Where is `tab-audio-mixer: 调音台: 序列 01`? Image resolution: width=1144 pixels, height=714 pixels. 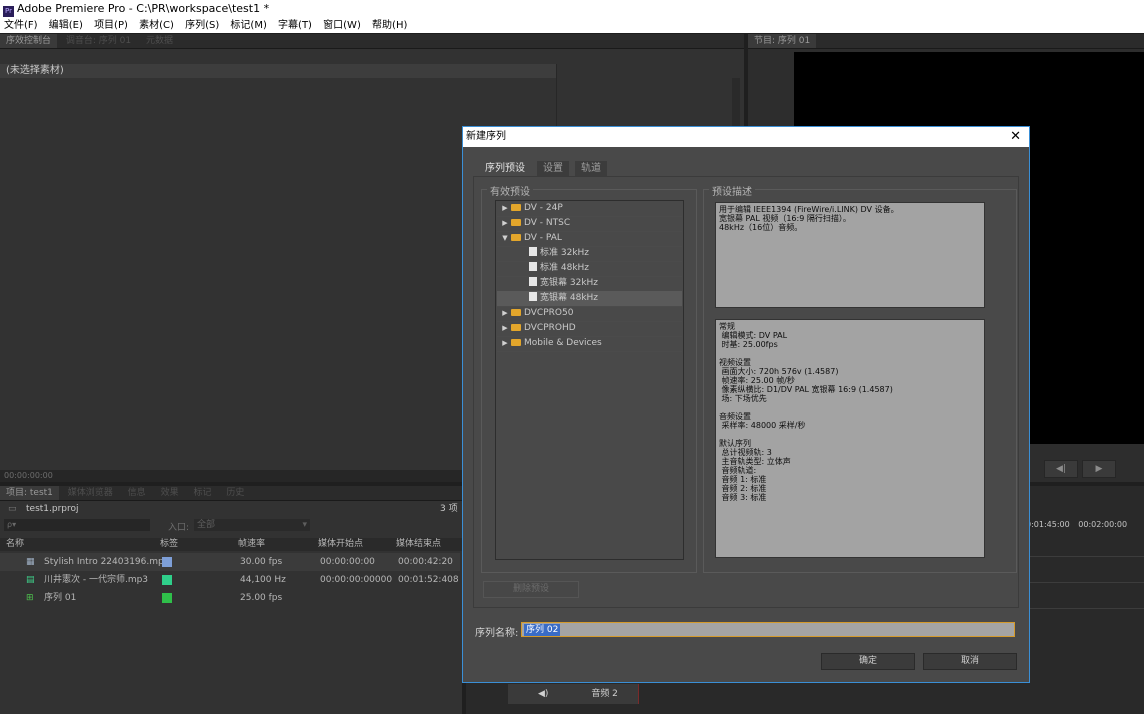
tab-audio-mixer: 调音台: 序列 01 is located at coordinates (98, 41).